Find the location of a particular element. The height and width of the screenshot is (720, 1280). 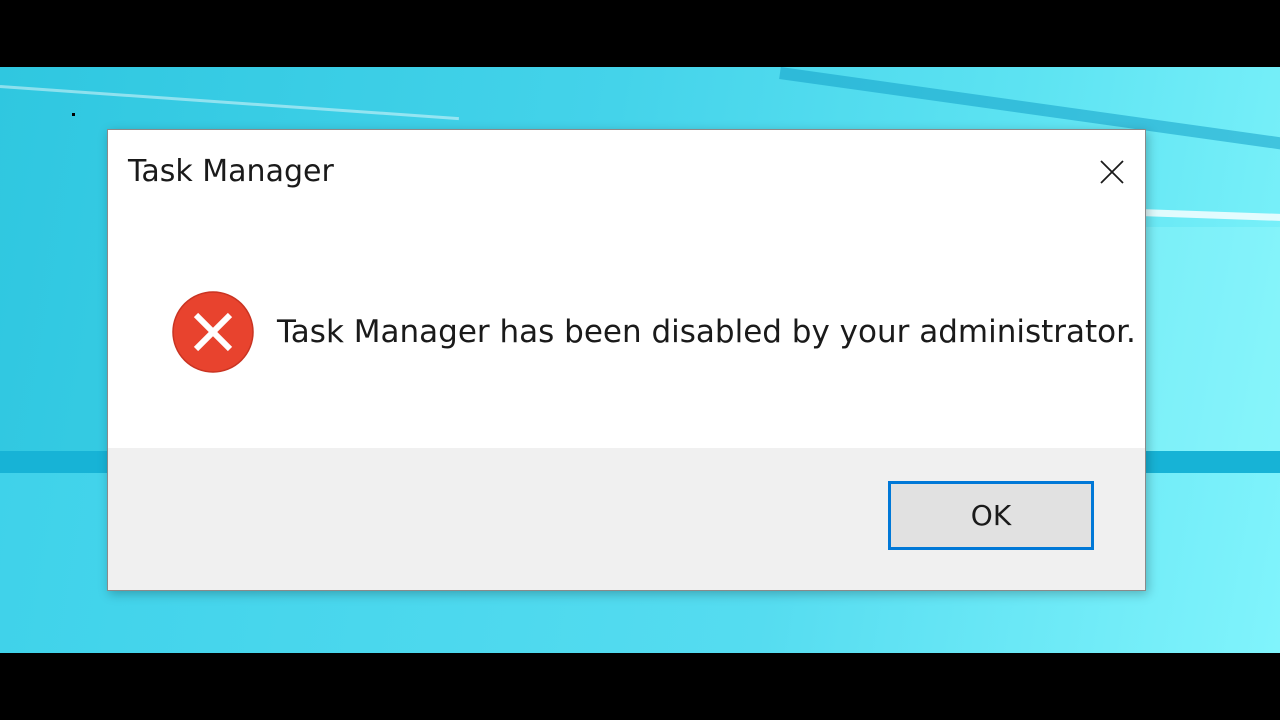

close-button is located at coordinates (1112, 172).